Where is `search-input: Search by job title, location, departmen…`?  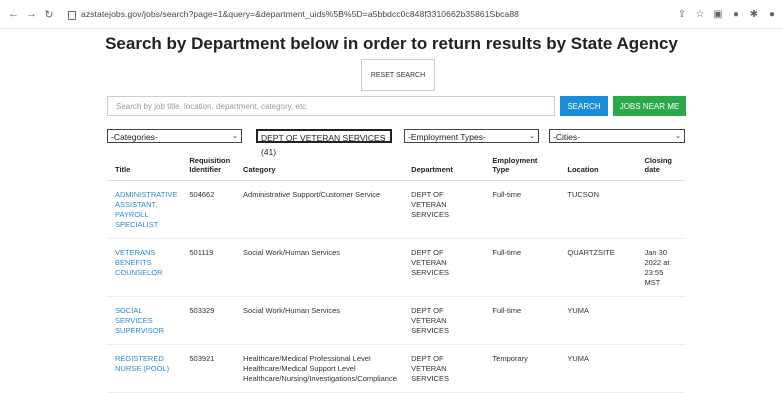
search-input: Search by job title, location, departmen… is located at coordinates (331, 106).